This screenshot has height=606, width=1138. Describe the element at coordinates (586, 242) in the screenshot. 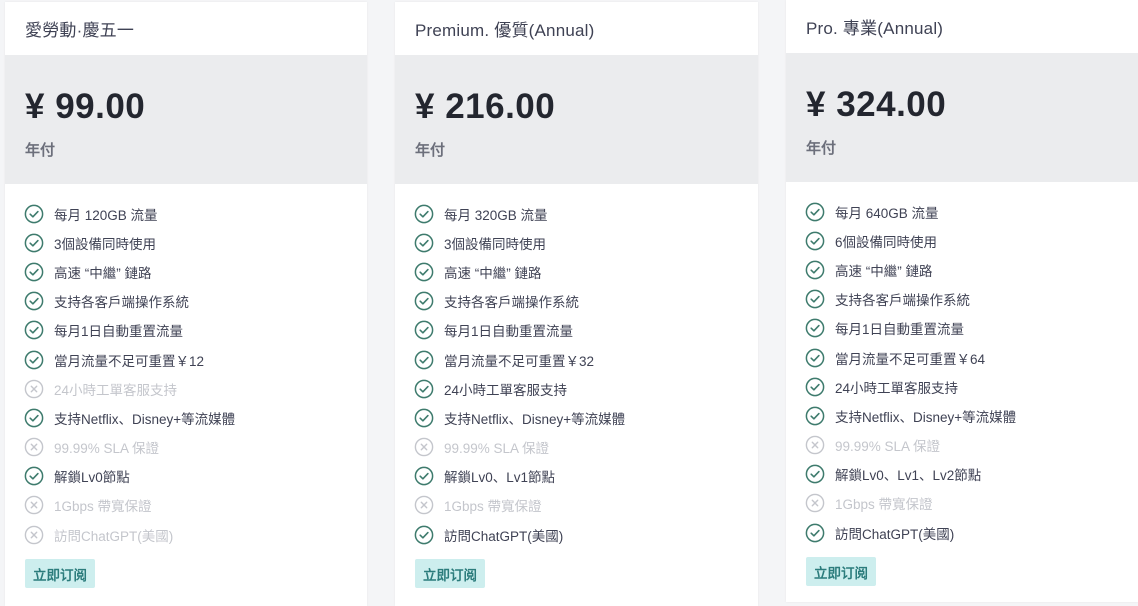

I see `feature-item: 3個設備同時使用` at that location.